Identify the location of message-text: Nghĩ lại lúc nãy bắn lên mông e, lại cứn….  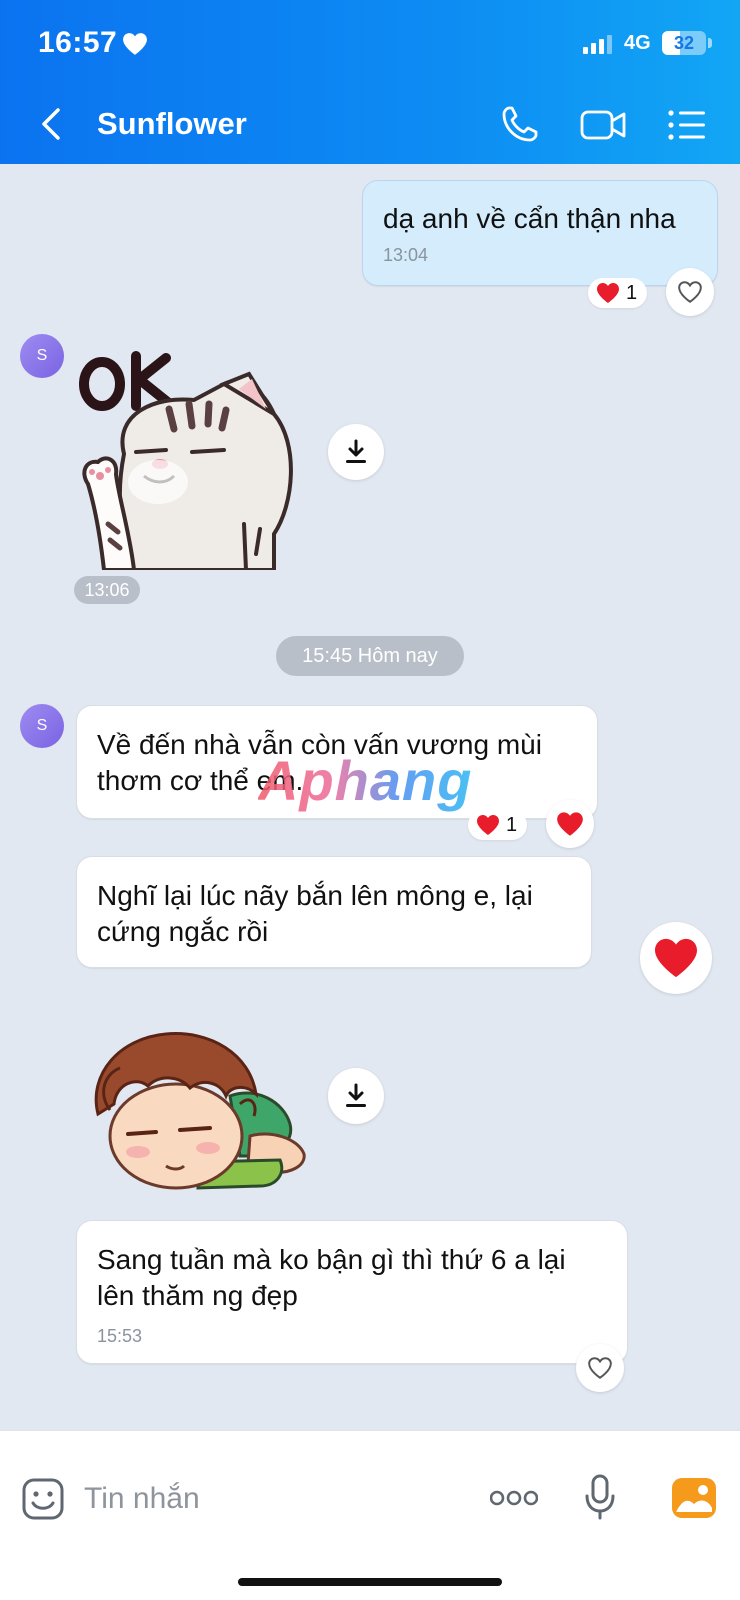
(315, 913).